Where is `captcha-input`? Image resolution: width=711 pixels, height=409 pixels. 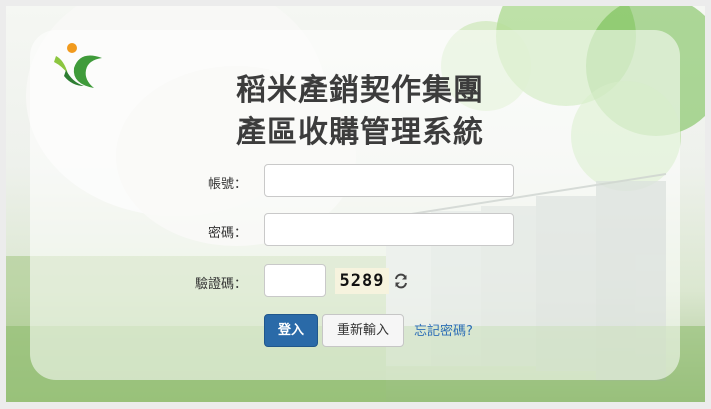 captcha-input is located at coordinates (295, 280).